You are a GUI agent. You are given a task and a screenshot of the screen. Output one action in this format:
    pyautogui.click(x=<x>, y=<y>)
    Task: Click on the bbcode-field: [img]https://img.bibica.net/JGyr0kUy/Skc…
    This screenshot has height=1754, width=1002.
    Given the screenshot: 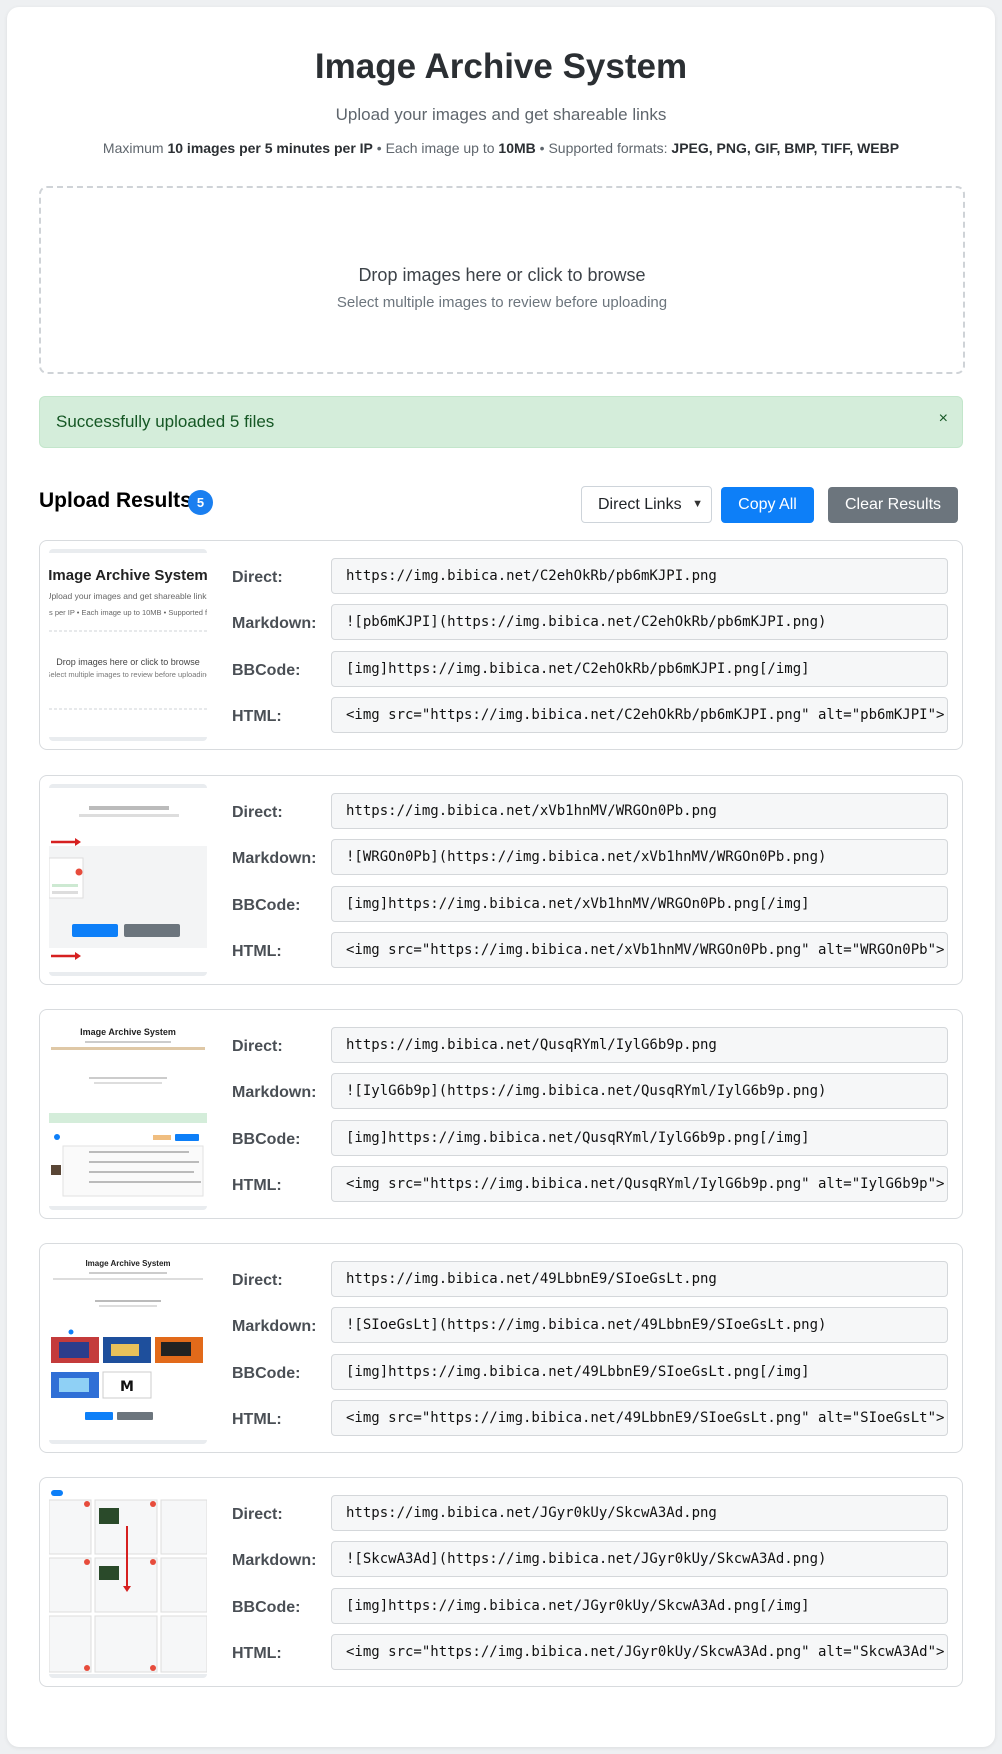 What is the action you would take?
    pyautogui.click(x=639, y=1606)
    